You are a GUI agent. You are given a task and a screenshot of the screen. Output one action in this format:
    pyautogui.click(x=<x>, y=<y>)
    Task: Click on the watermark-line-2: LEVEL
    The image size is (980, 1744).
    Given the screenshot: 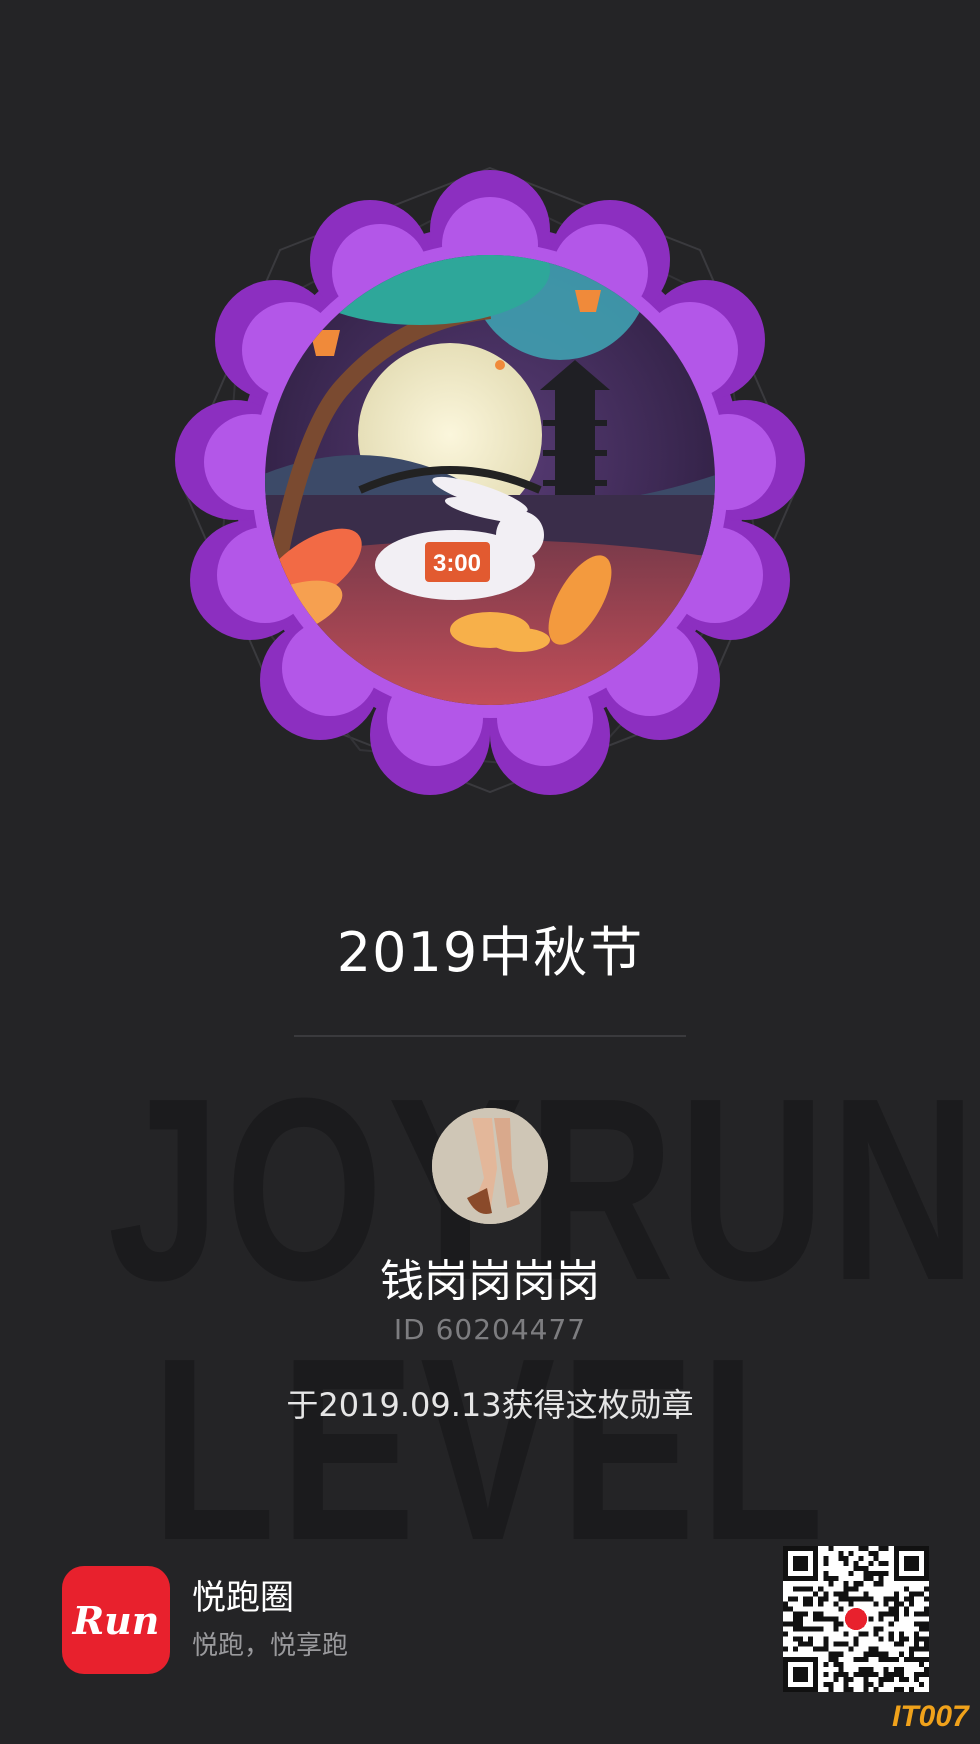 What is the action you would take?
    pyautogui.click(x=490, y=1450)
    